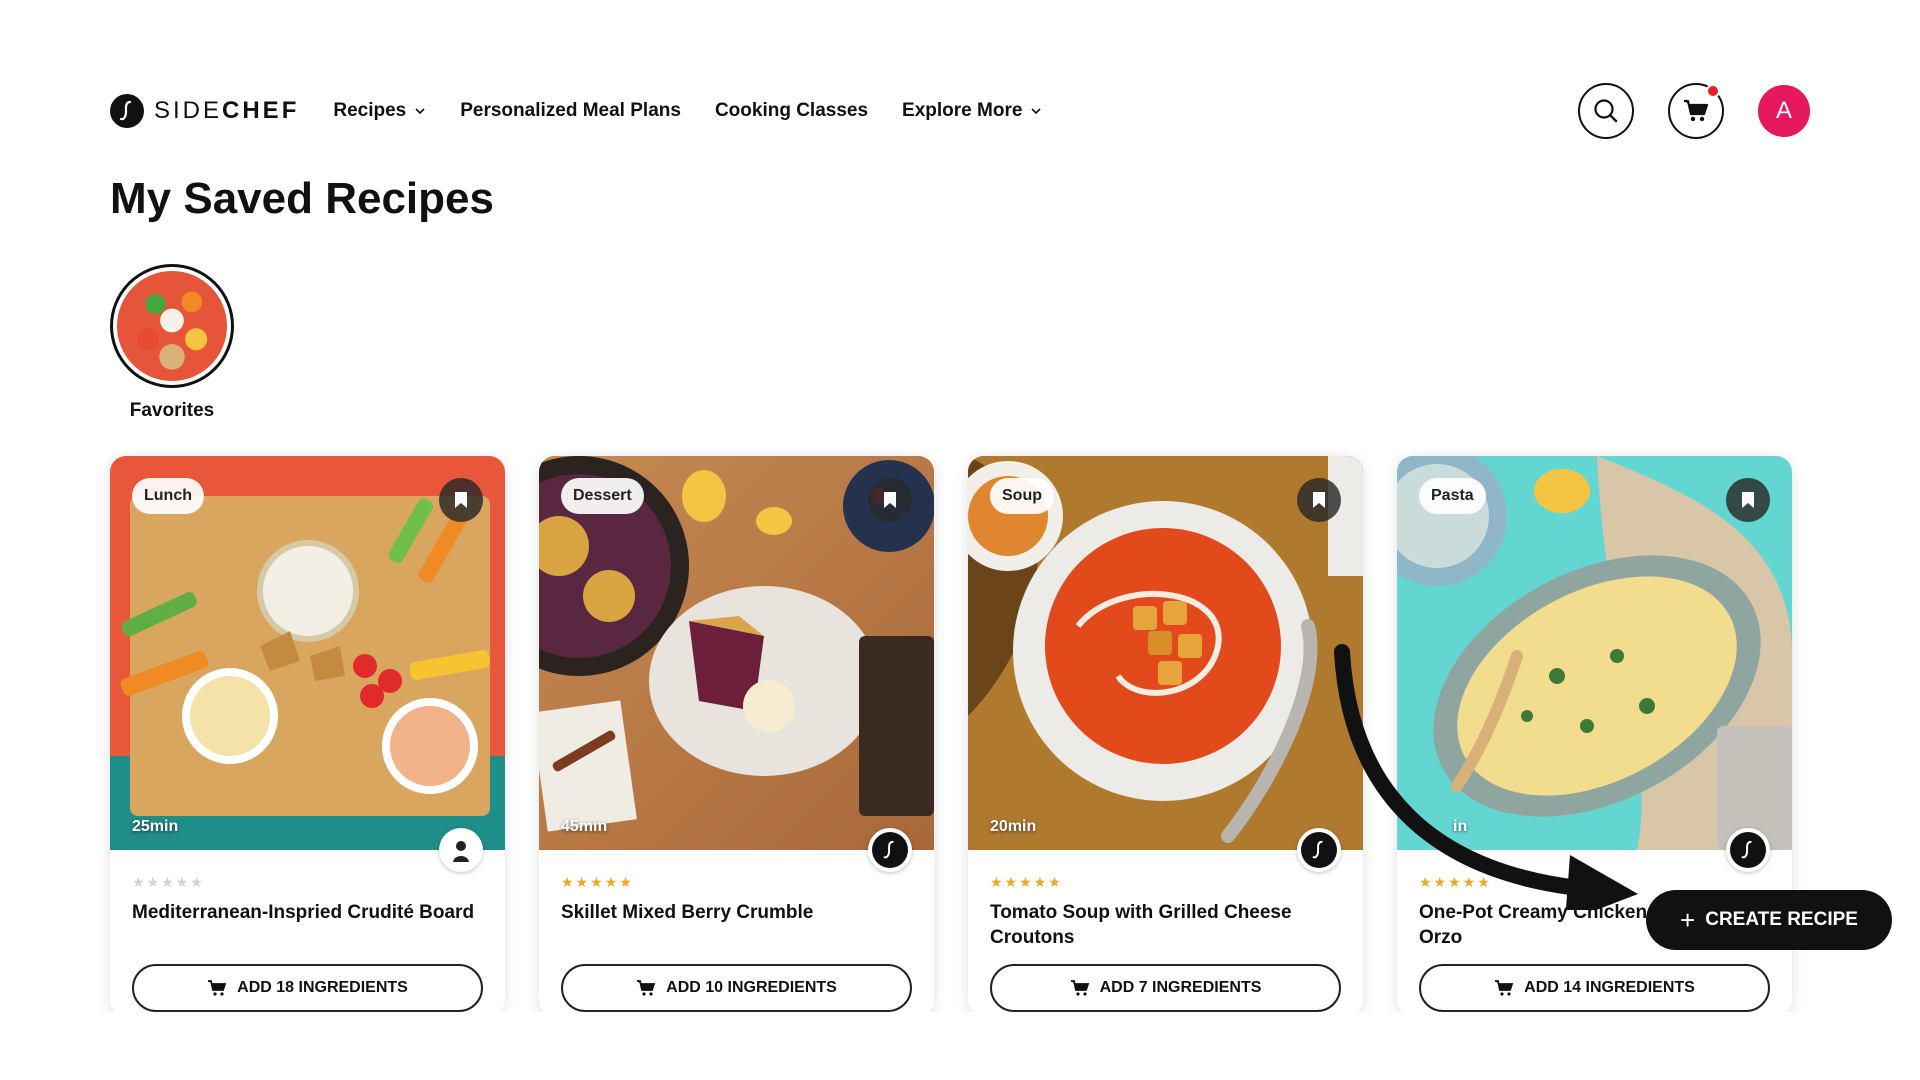  I want to click on sidechef-logo: SIDECHEF, so click(204, 111).